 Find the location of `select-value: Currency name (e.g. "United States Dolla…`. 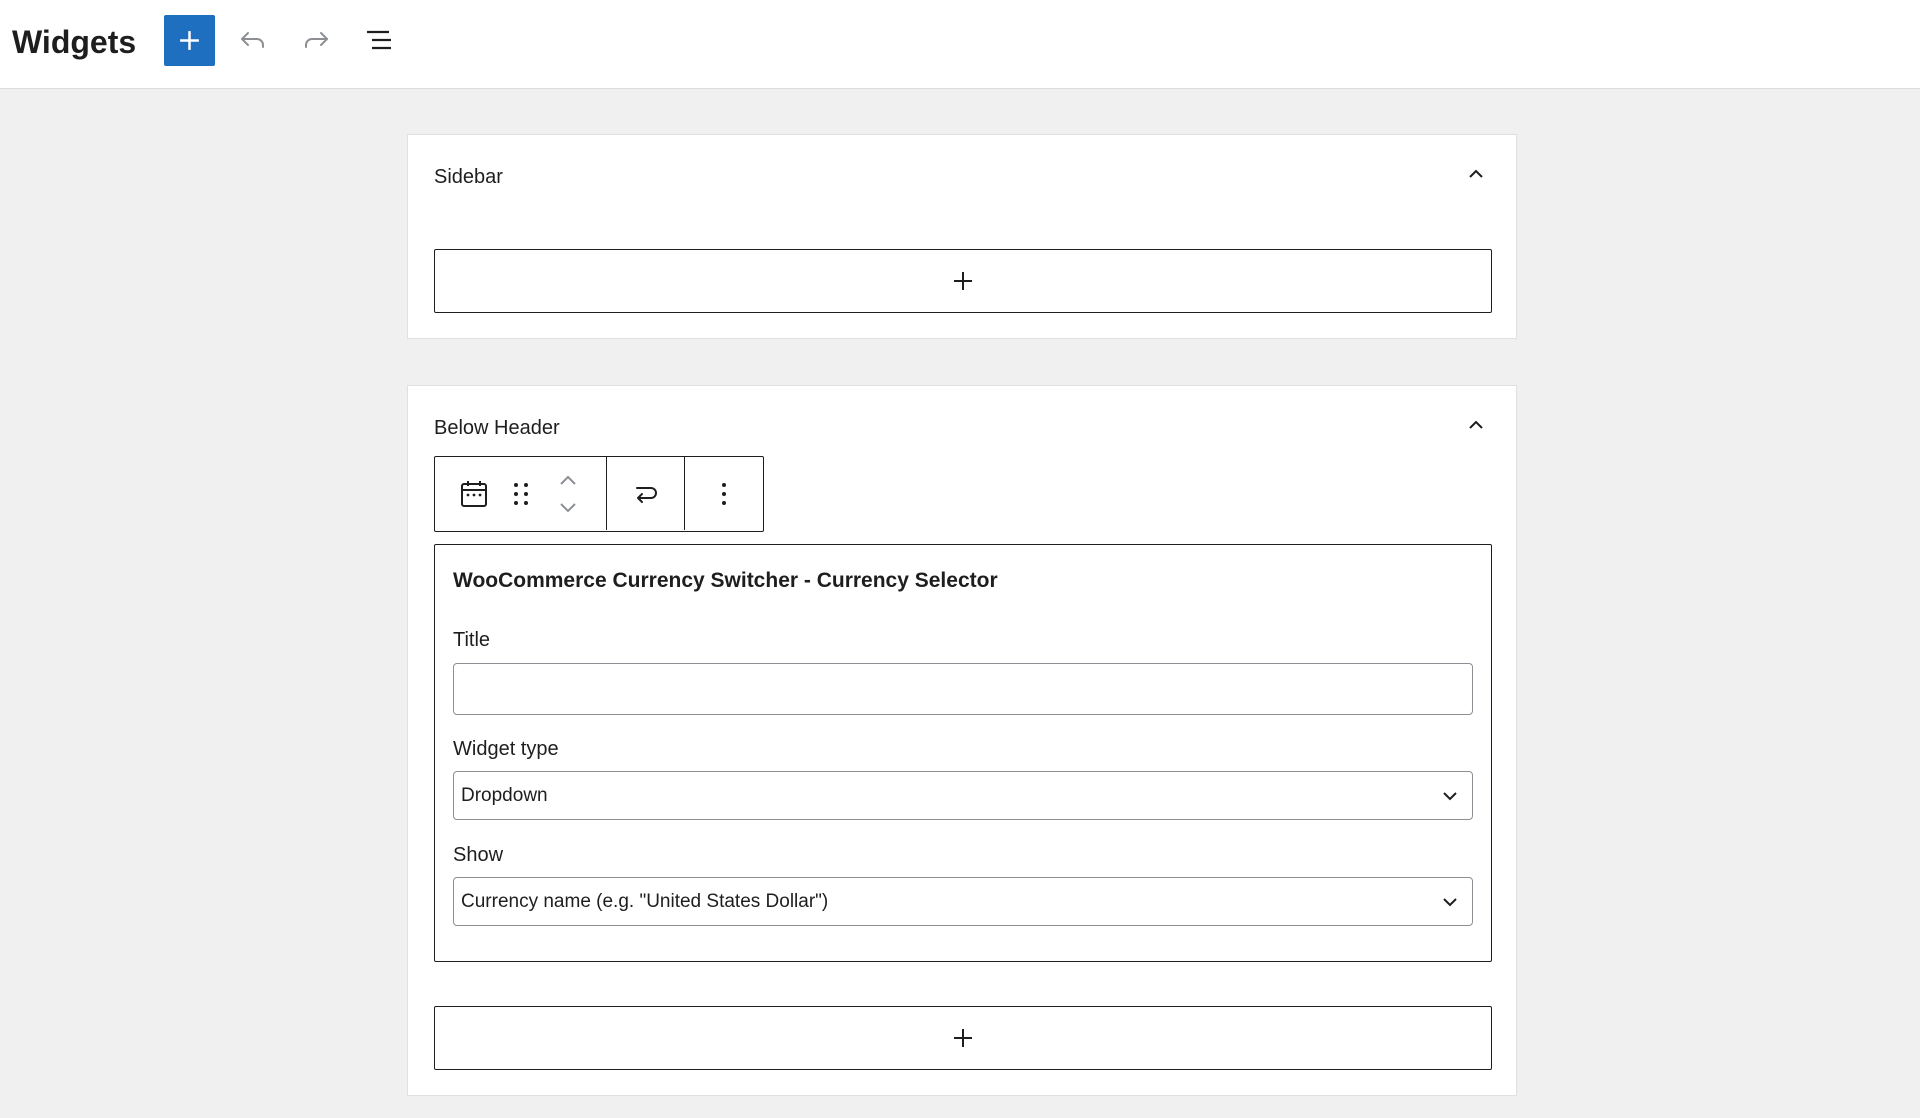

select-value: Currency name (e.g. "United States Dolla… is located at coordinates (645, 901).